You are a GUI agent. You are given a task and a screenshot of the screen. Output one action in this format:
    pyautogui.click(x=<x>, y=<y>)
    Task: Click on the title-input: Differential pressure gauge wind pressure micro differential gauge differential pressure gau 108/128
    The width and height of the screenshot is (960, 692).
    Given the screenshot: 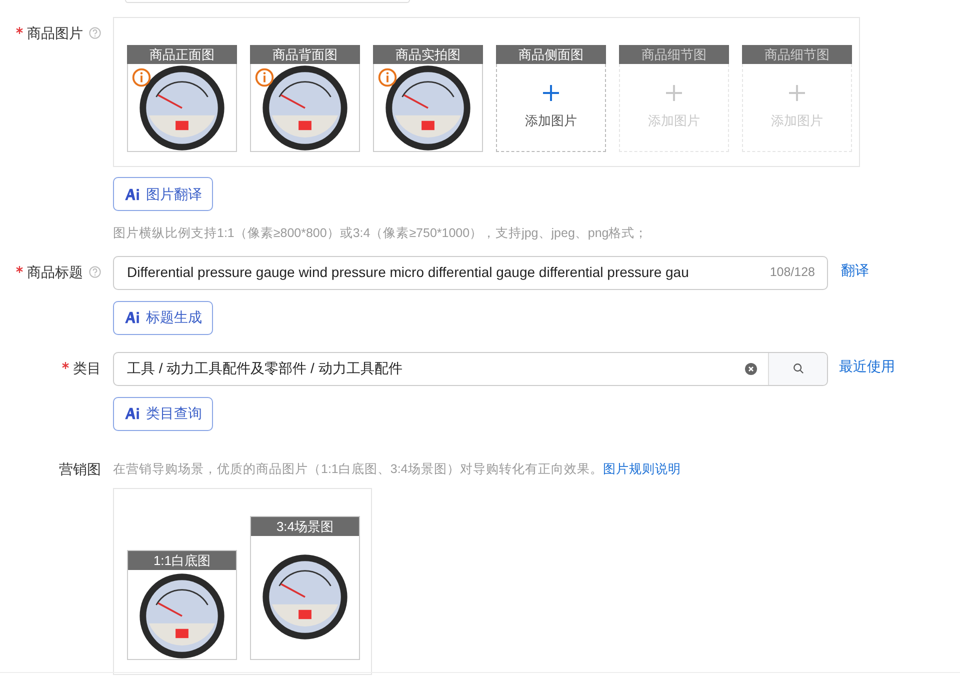 What is the action you would take?
    pyautogui.click(x=470, y=273)
    